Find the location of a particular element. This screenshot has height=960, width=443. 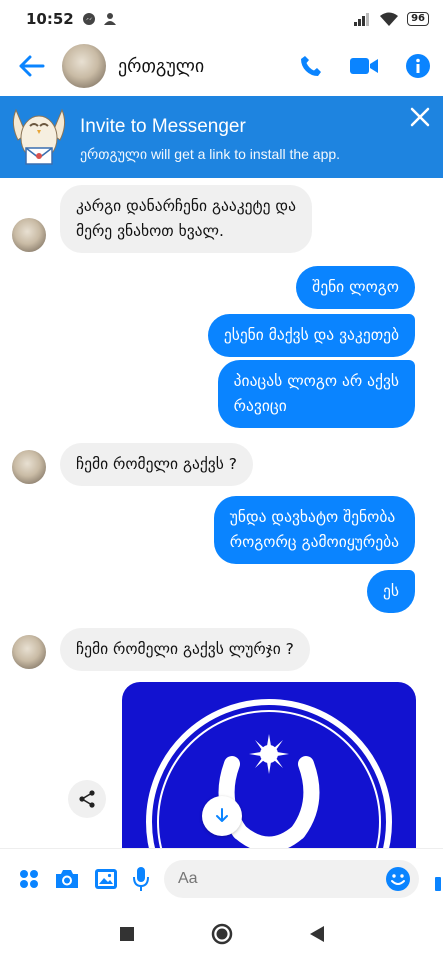

message-line: ჩემი რომელი გაქვს ლურჯი ? is located at coordinates (185, 649).